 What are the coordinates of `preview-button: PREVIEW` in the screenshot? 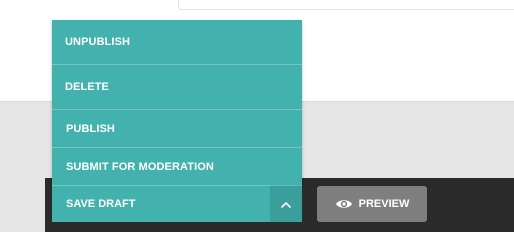 It's located at (372, 204).